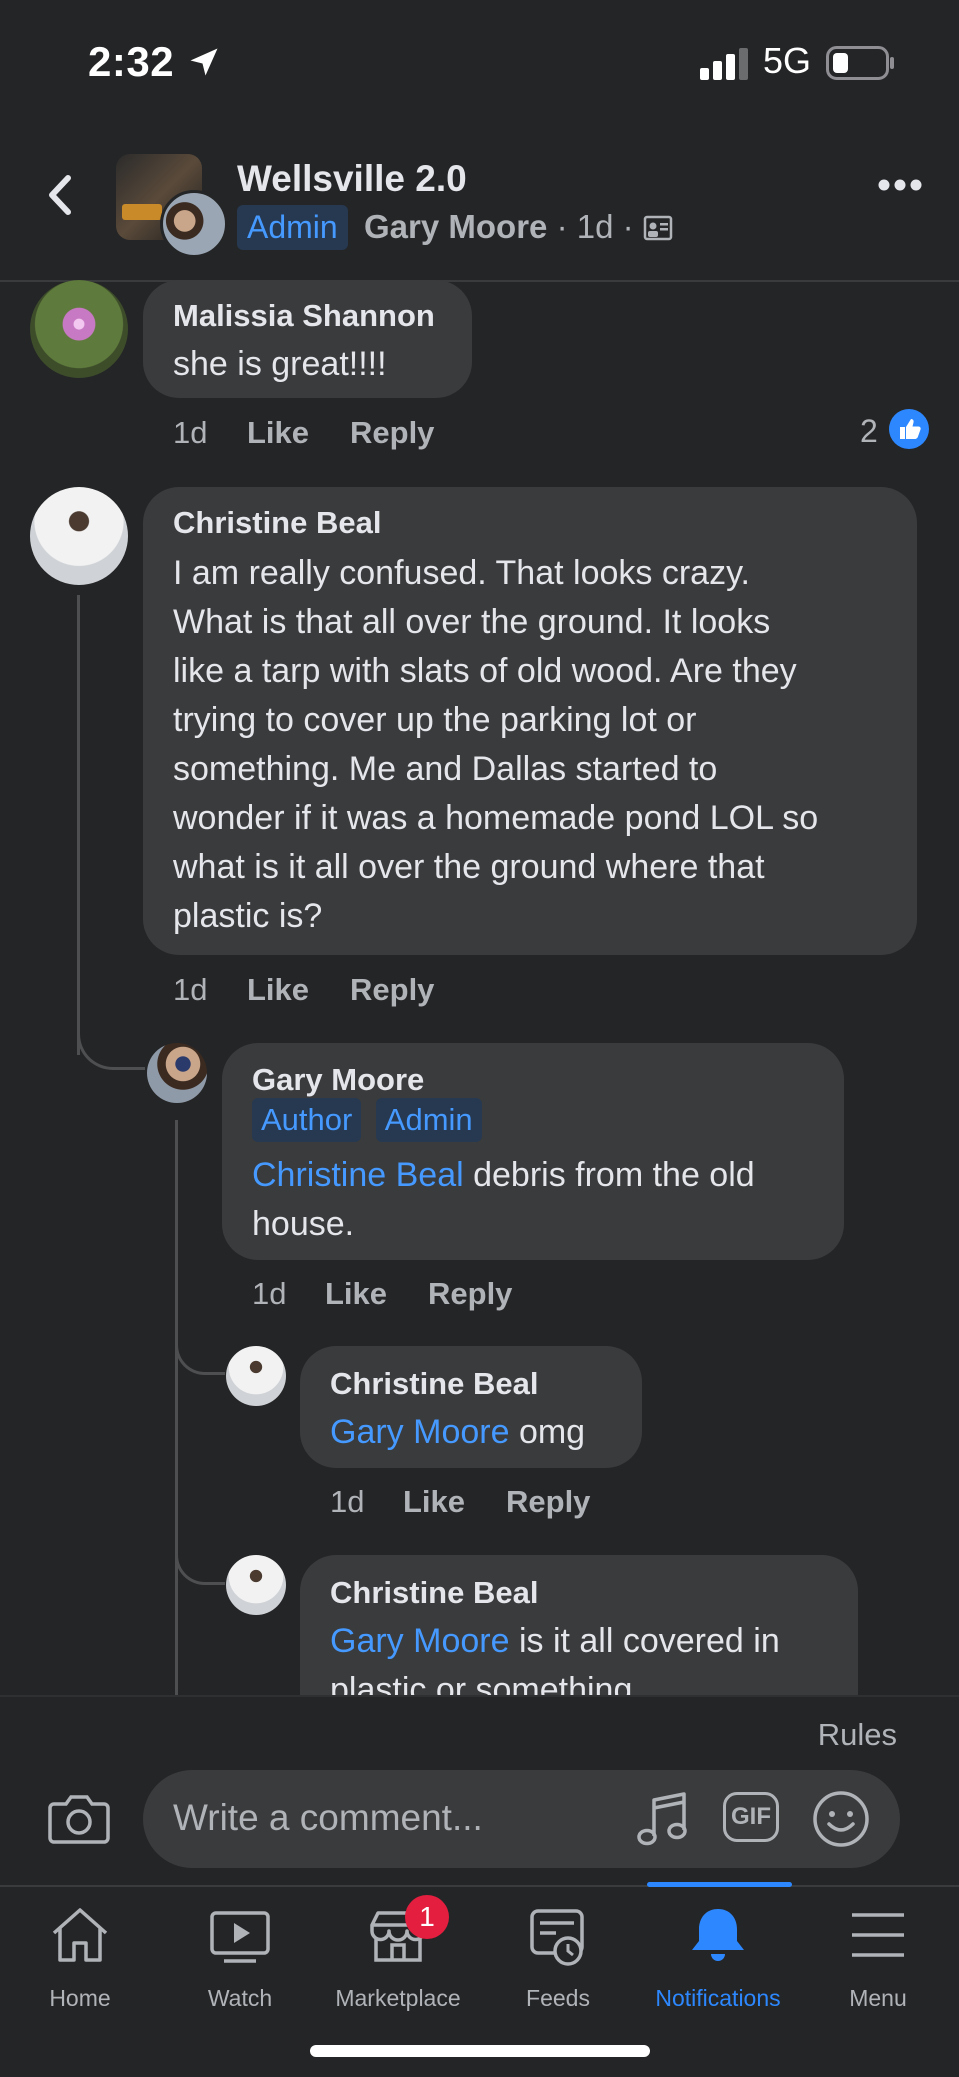  What do you see at coordinates (900, 185) in the screenshot?
I see `more-options-icon` at bounding box center [900, 185].